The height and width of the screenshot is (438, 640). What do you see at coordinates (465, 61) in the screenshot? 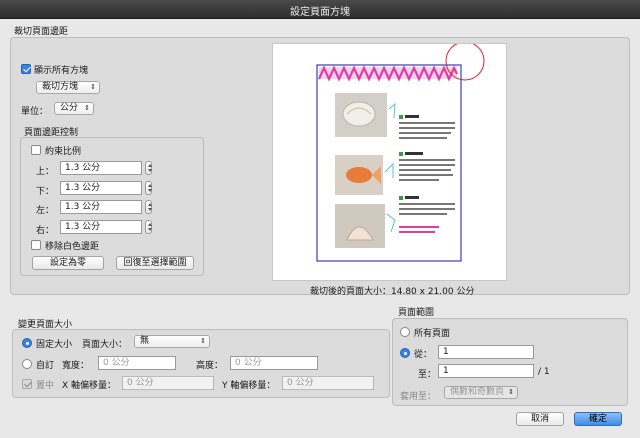
I see `highlight-circle` at bounding box center [465, 61].